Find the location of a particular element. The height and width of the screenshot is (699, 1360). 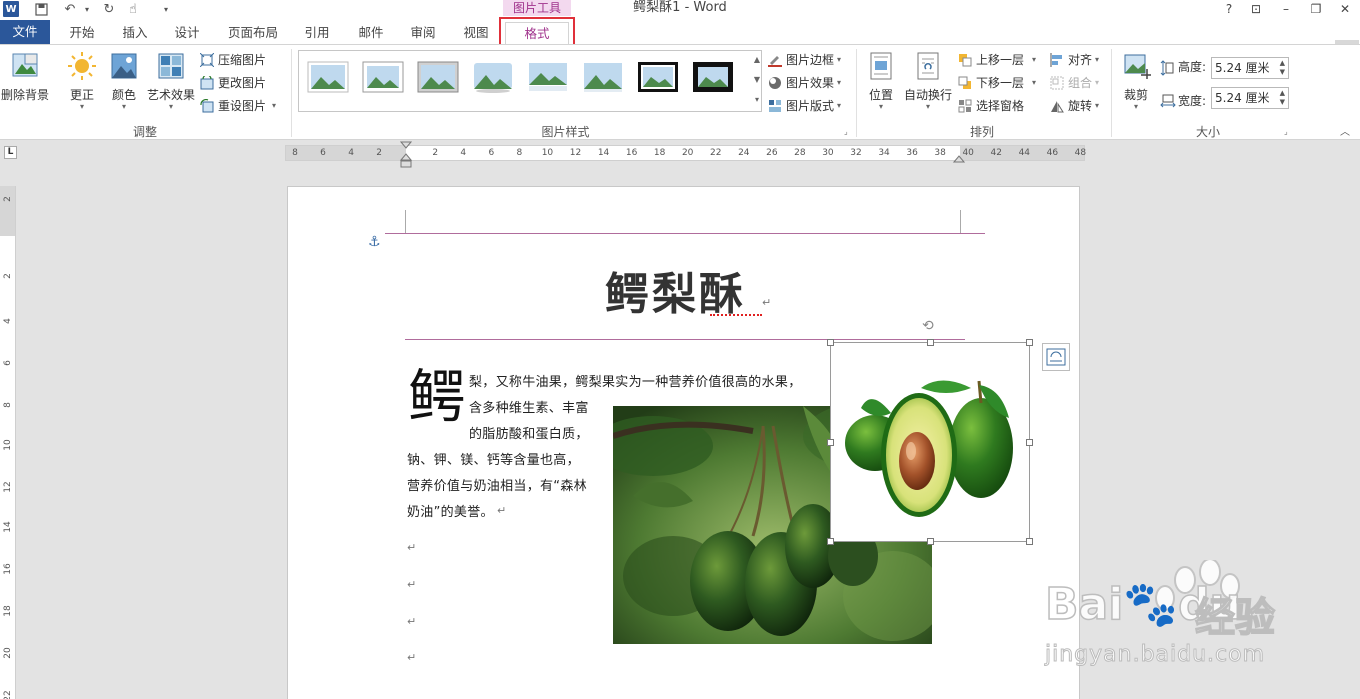

picture-styles-gallery is located at coordinates (530, 81).